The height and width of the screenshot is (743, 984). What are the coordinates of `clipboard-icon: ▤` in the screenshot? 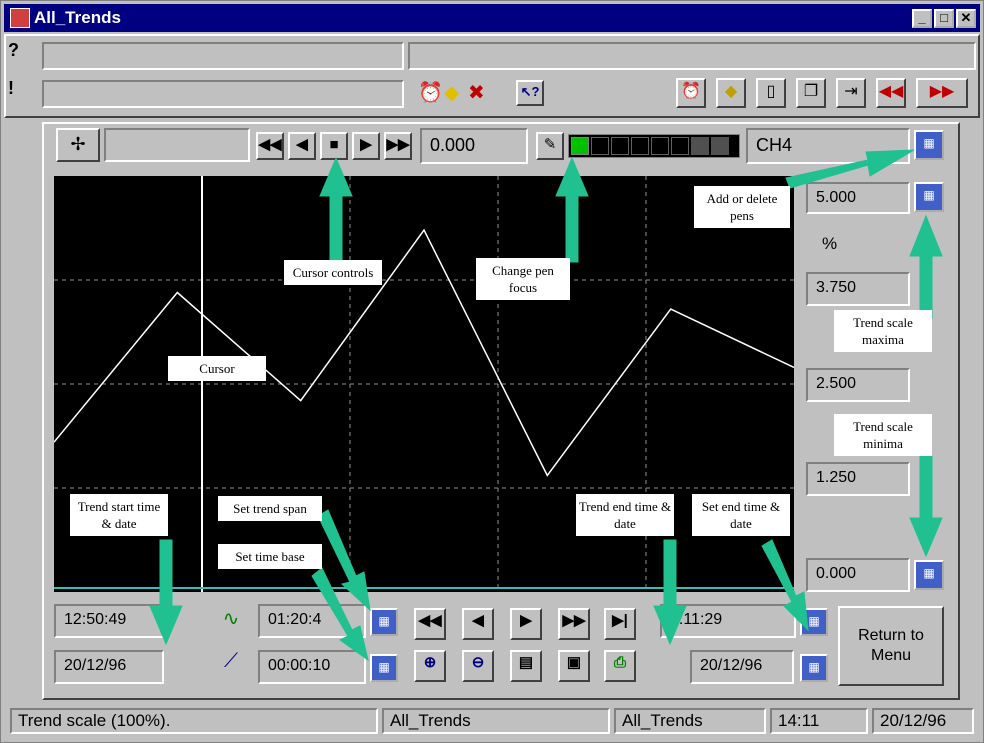 It's located at (526, 666).